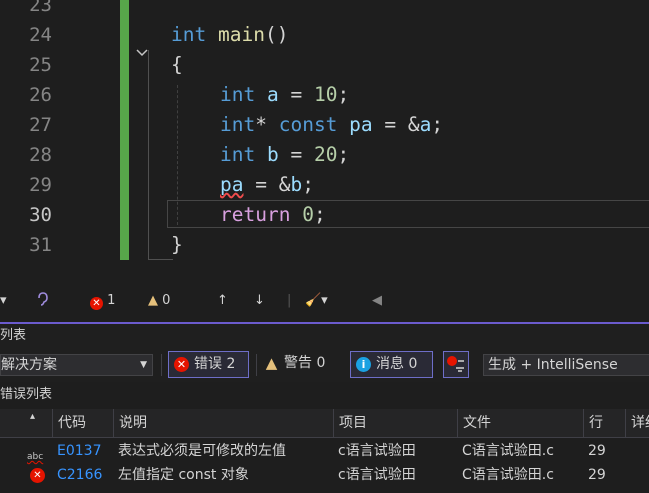  What do you see at coordinates (159, 301) in the screenshot?
I see `warning-count-indicator: ▲ 0` at bounding box center [159, 301].